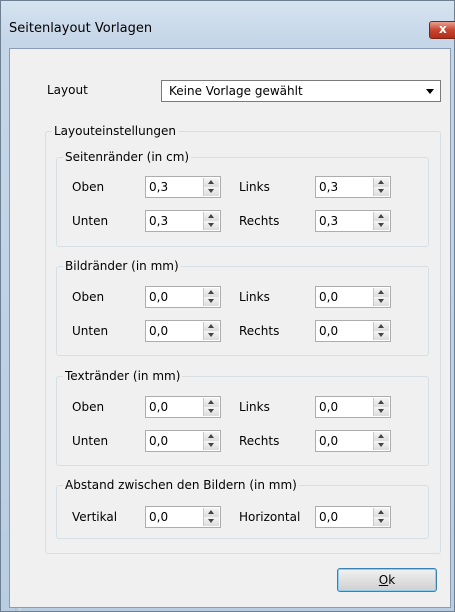 The height and width of the screenshot is (612, 455). Describe the element at coordinates (259, 441) in the screenshot. I see `text-right-label: Rechts` at that location.